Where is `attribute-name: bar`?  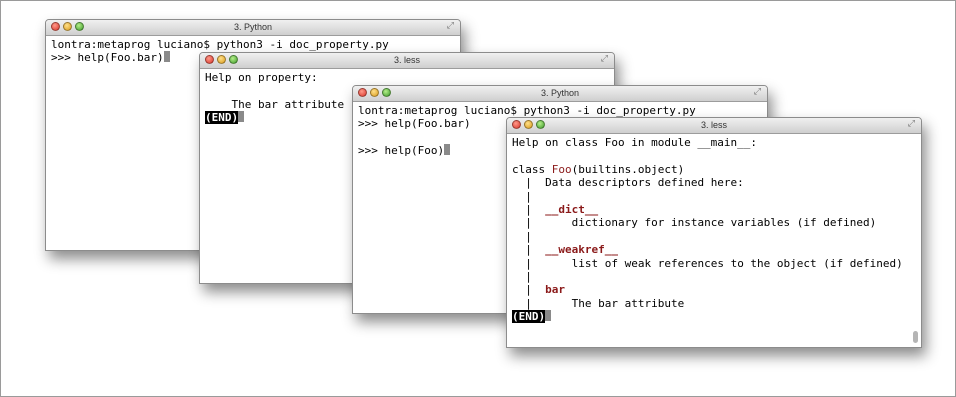
attribute-name: bar is located at coordinates (555, 290).